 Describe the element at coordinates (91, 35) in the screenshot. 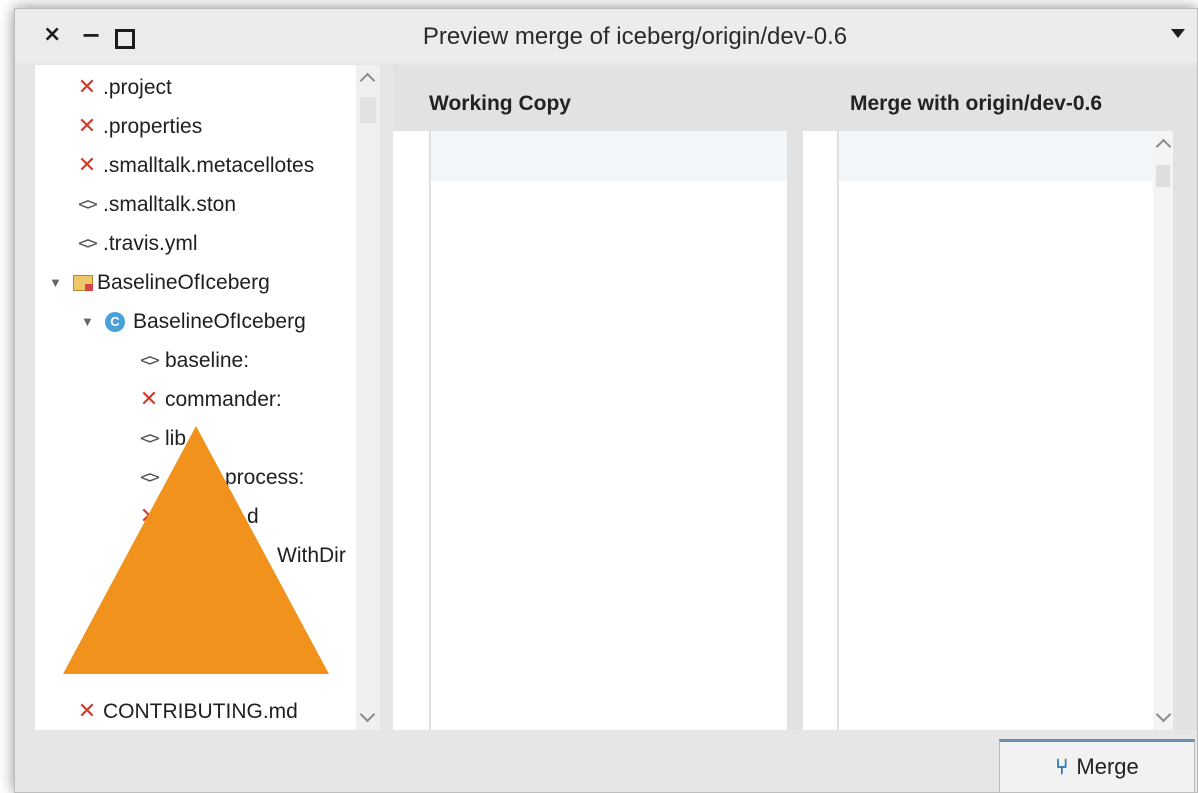

I see `minimize-icon: −` at that location.